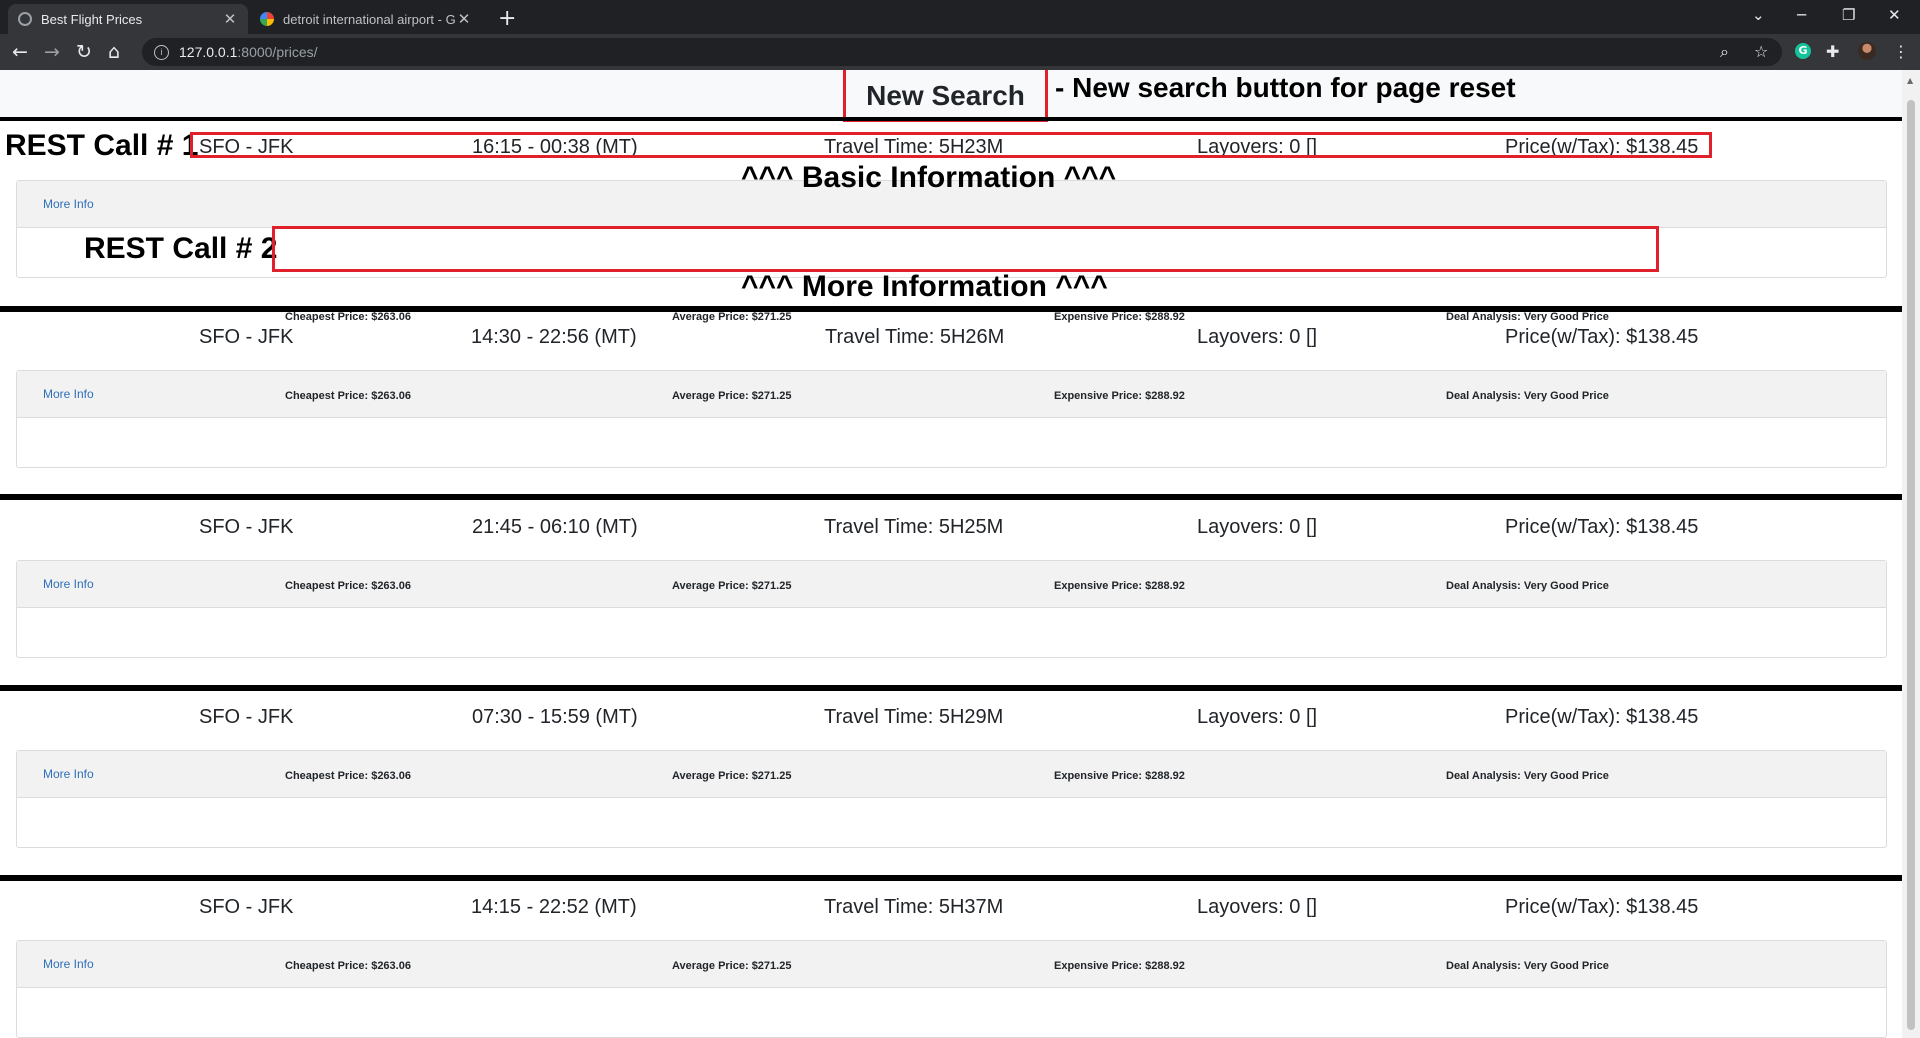 This screenshot has width=1920, height=1038. Describe the element at coordinates (1910, 80) in the screenshot. I see `scroll-up-icon: ▲` at that location.